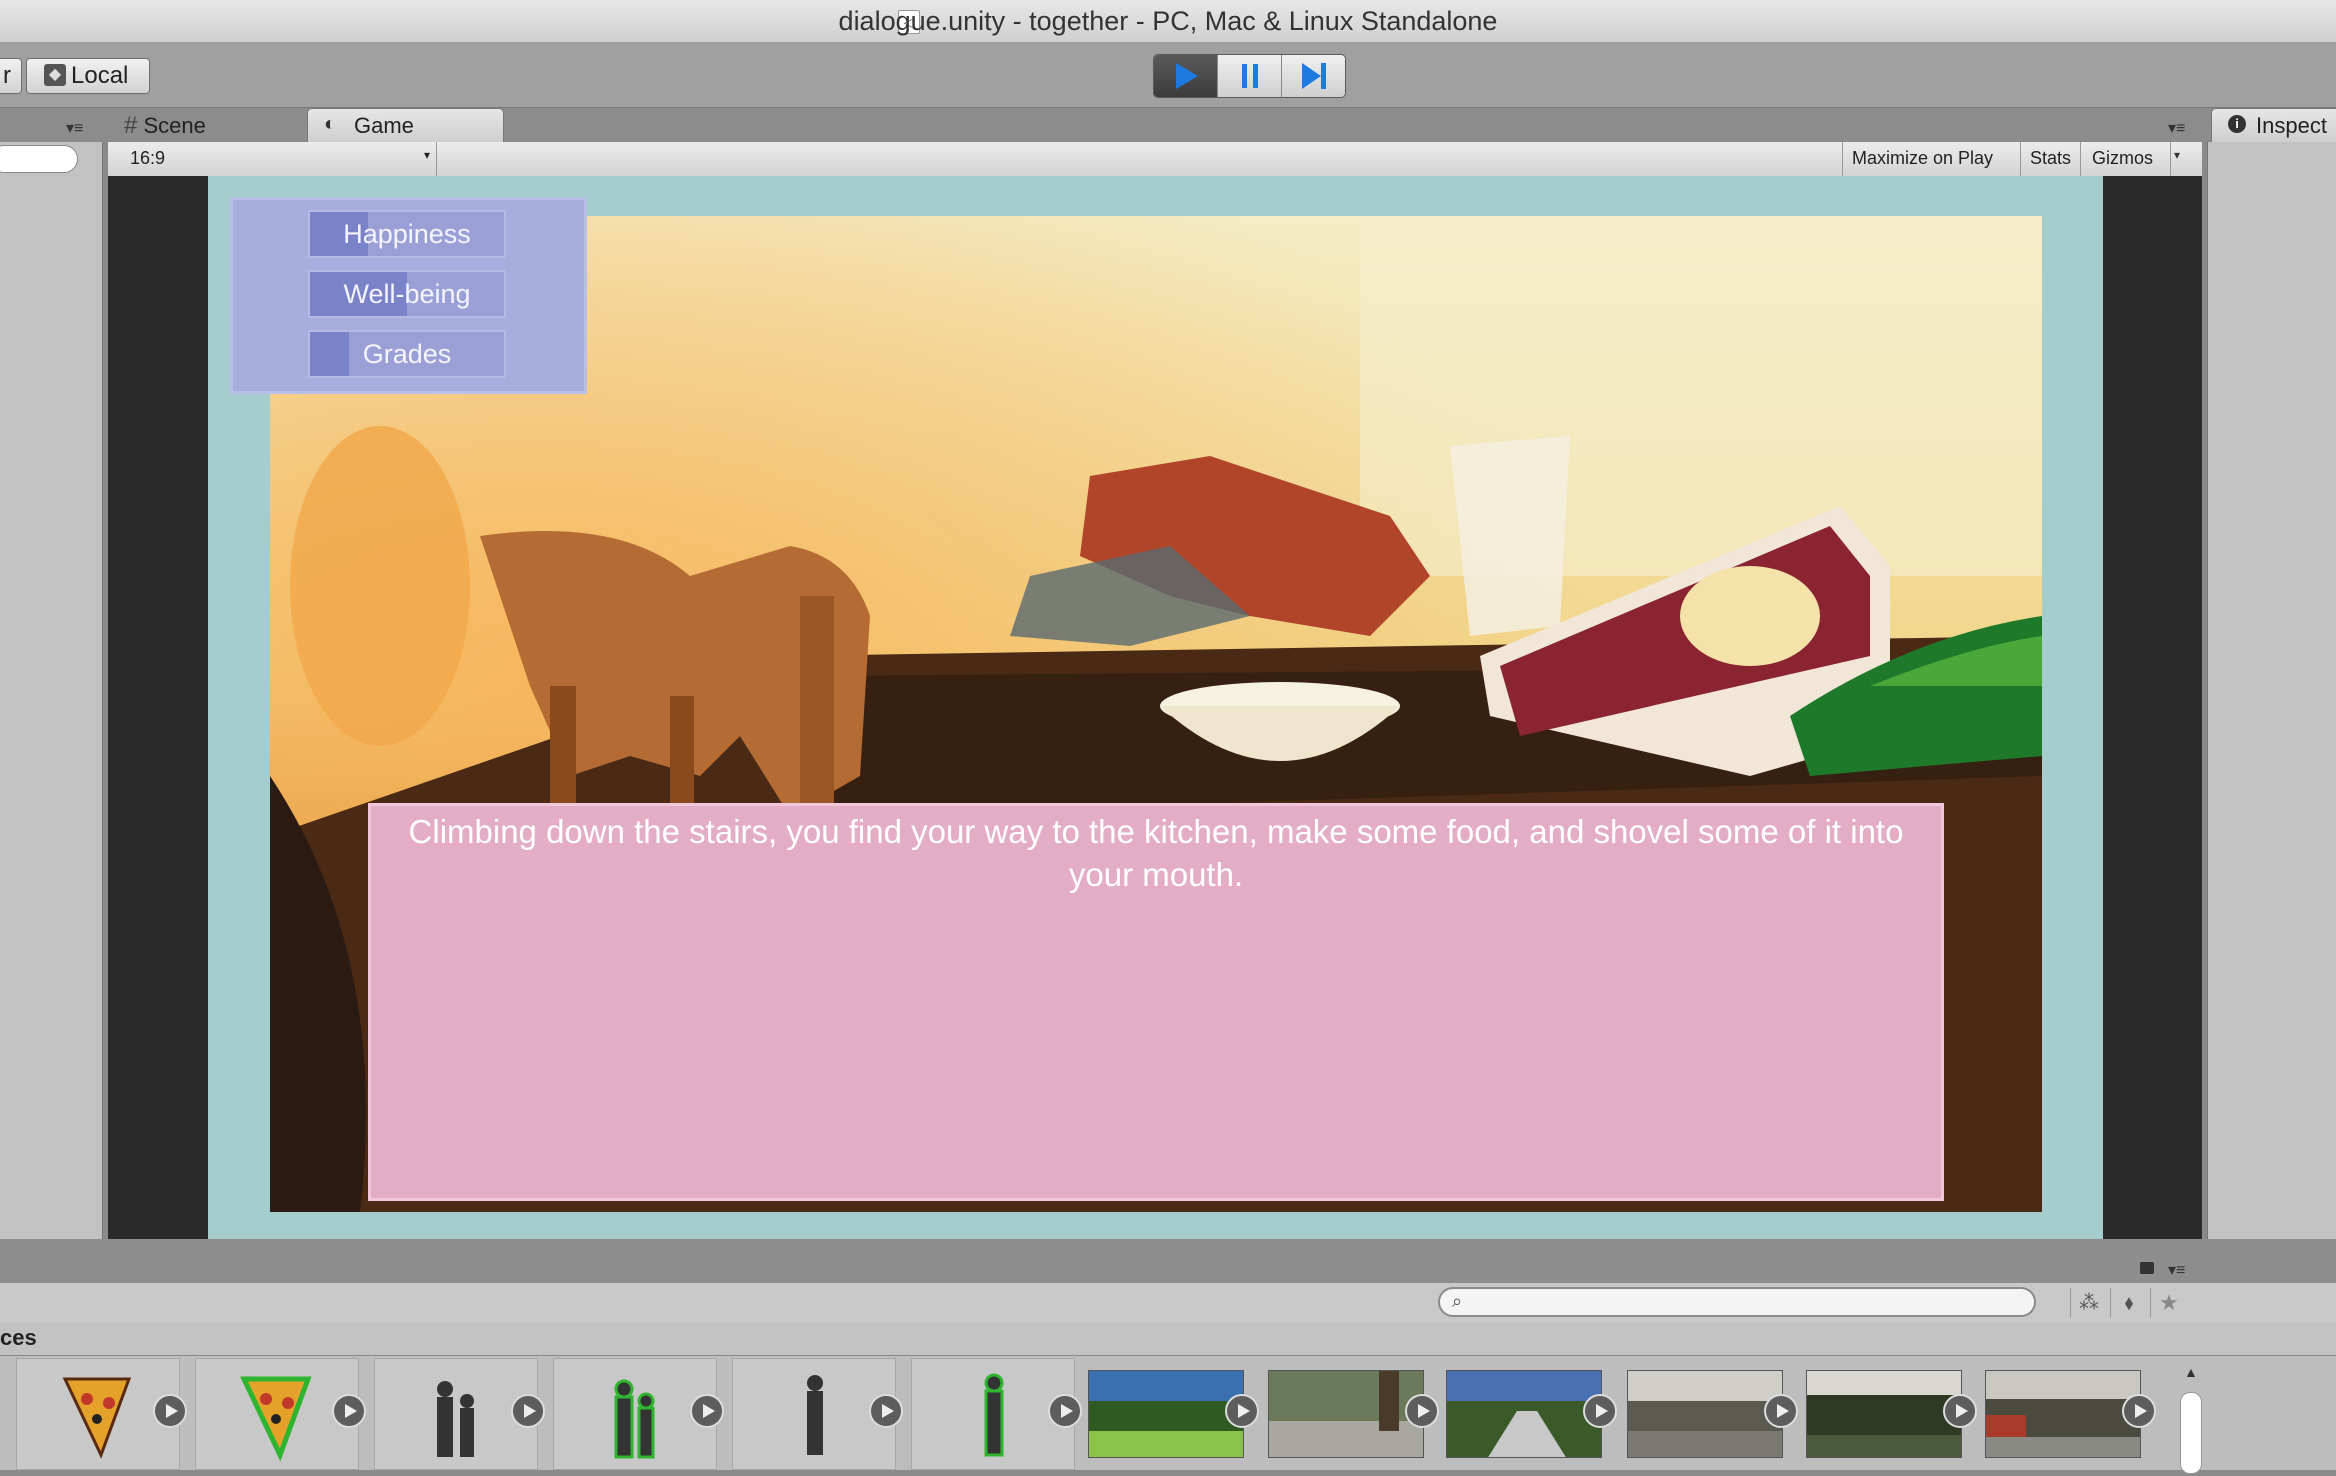 The height and width of the screenshot is (1476, 2336). Describe the element at coordinates (1457, 1301) in the screenshot. I see `search-icon: ⌕` at that location.